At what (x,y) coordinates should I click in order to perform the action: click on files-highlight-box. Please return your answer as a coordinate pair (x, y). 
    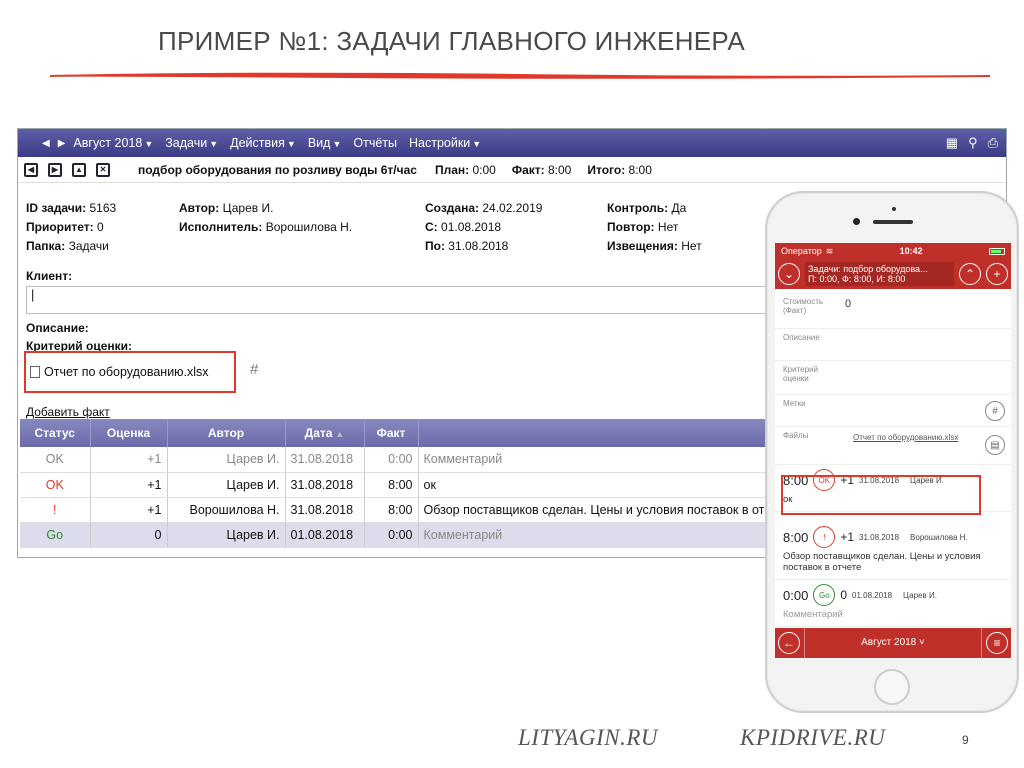
    Looking at the image, I should click on (881, 495).